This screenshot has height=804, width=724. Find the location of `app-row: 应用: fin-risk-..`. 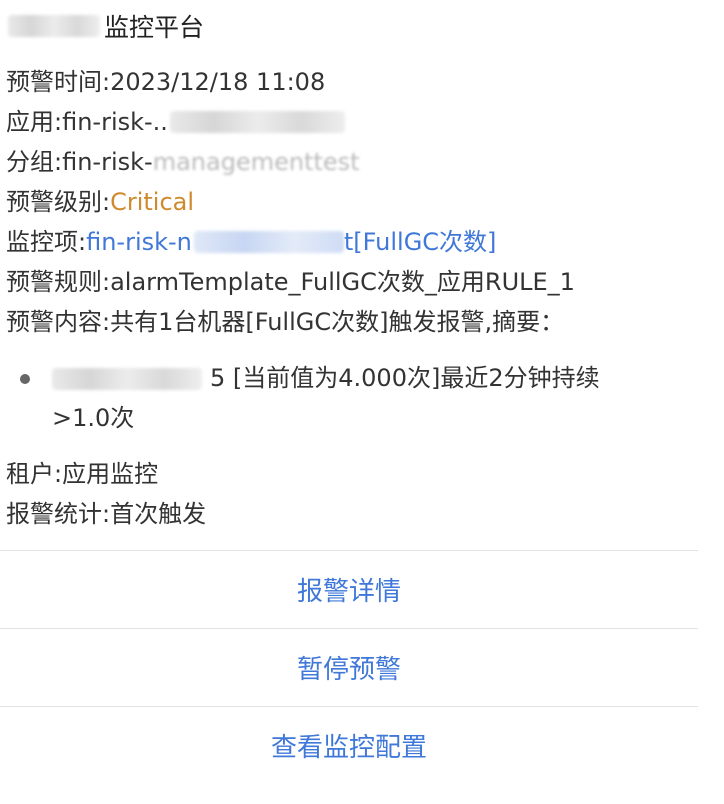

app-row: 应用: fin-risk-.. is located at coordinates (351, 122).